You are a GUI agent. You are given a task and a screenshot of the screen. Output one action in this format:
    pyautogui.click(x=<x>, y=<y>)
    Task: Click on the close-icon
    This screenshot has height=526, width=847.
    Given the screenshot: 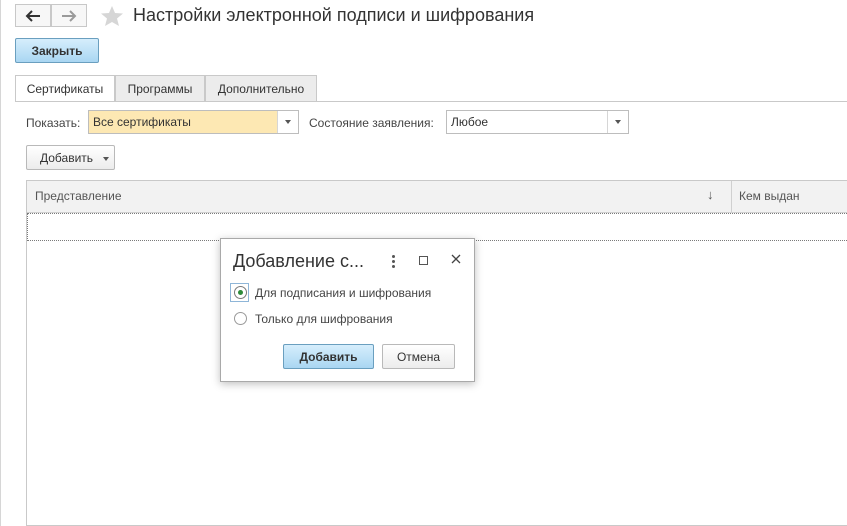 What is the action you would take?
    pyautogui.click(x=456, y=259)
    